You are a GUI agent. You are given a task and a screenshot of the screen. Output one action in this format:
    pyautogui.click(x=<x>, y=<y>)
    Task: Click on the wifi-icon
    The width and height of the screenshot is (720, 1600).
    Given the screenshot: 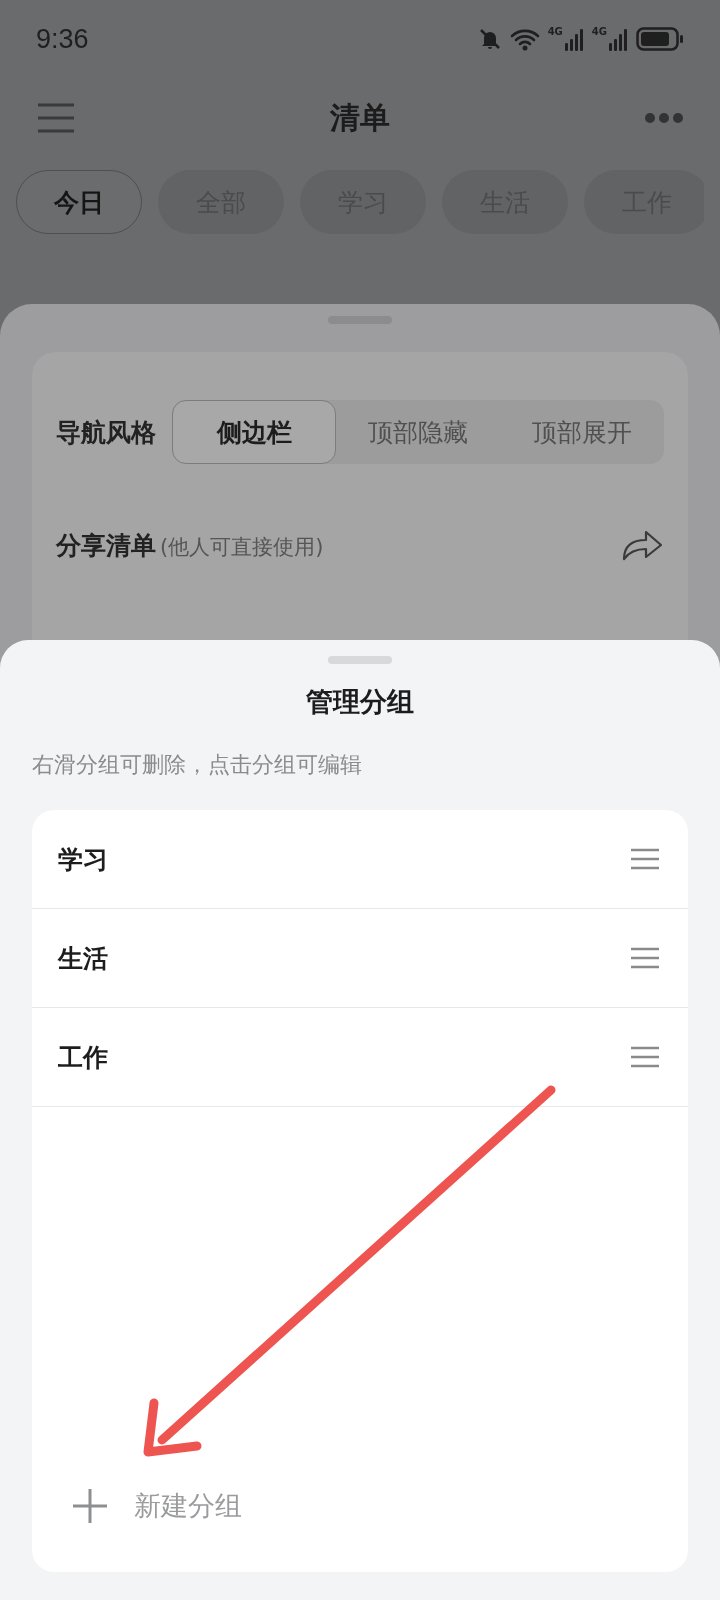 What is the action you would take?
    pyautogui.click(x=524, y=39)
    